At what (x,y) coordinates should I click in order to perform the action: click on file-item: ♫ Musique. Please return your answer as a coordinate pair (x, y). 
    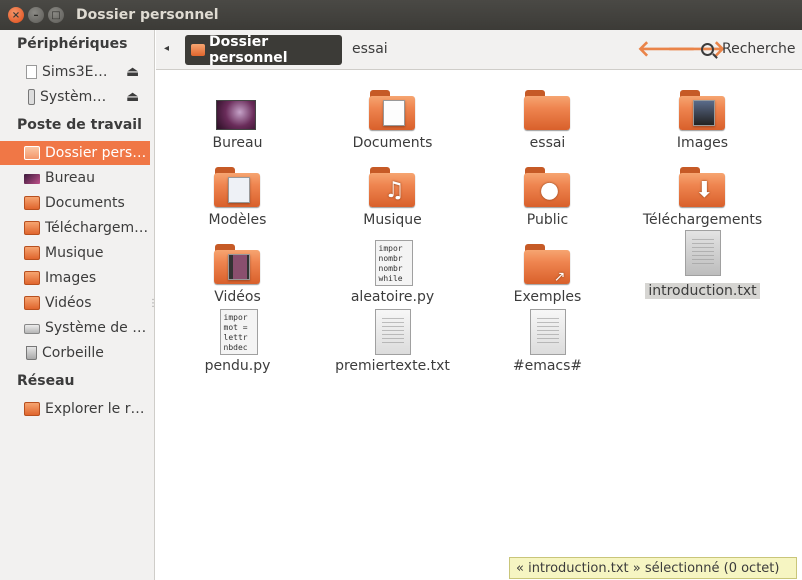
    Looking at the image, I should click on (392, 195).